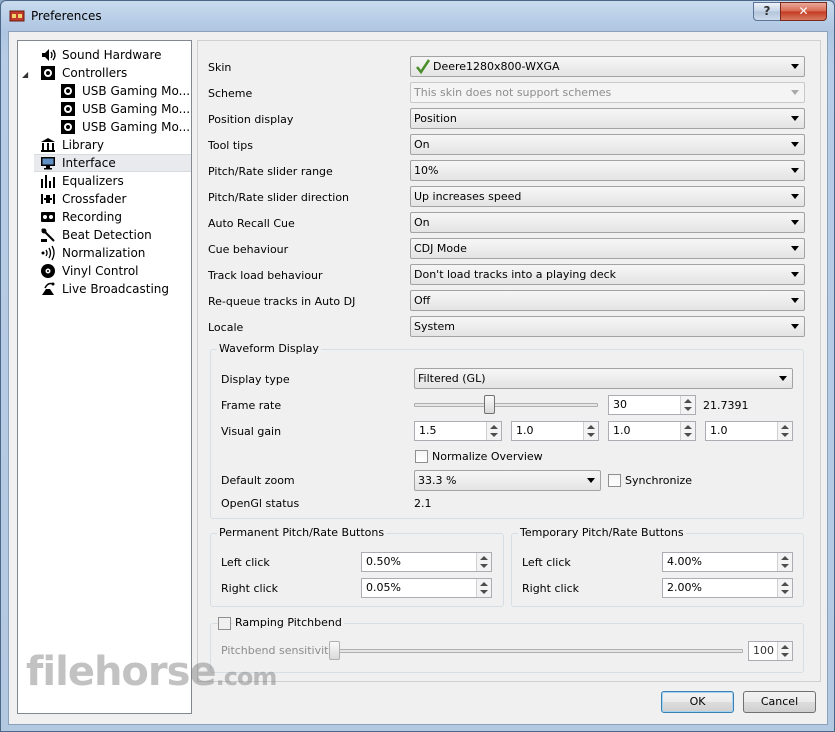 This screenshot has height=732, width=835. What do you see at coordinates (652, 431) in the screenshot?
I see `visual-gain-mid-spinbox: 1.0` at bounding box center [652, 431].